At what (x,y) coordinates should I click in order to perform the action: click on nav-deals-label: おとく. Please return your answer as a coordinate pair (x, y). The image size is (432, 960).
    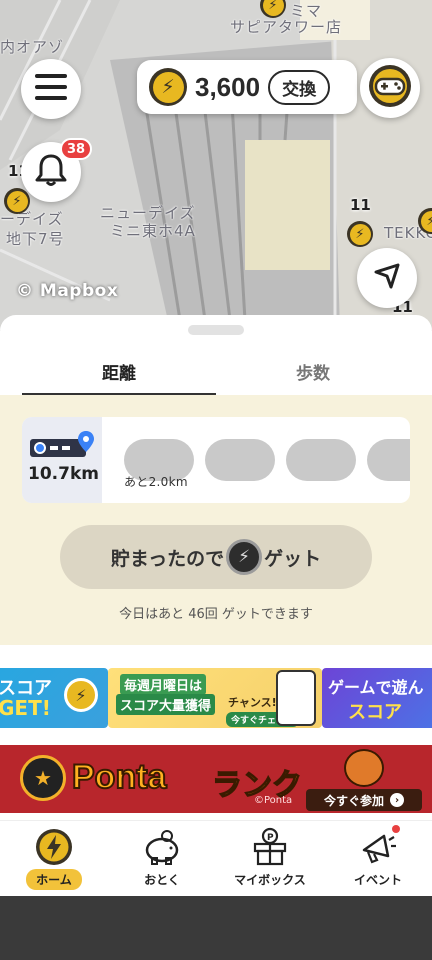
    Looking at the image, I should click on (162, 880).